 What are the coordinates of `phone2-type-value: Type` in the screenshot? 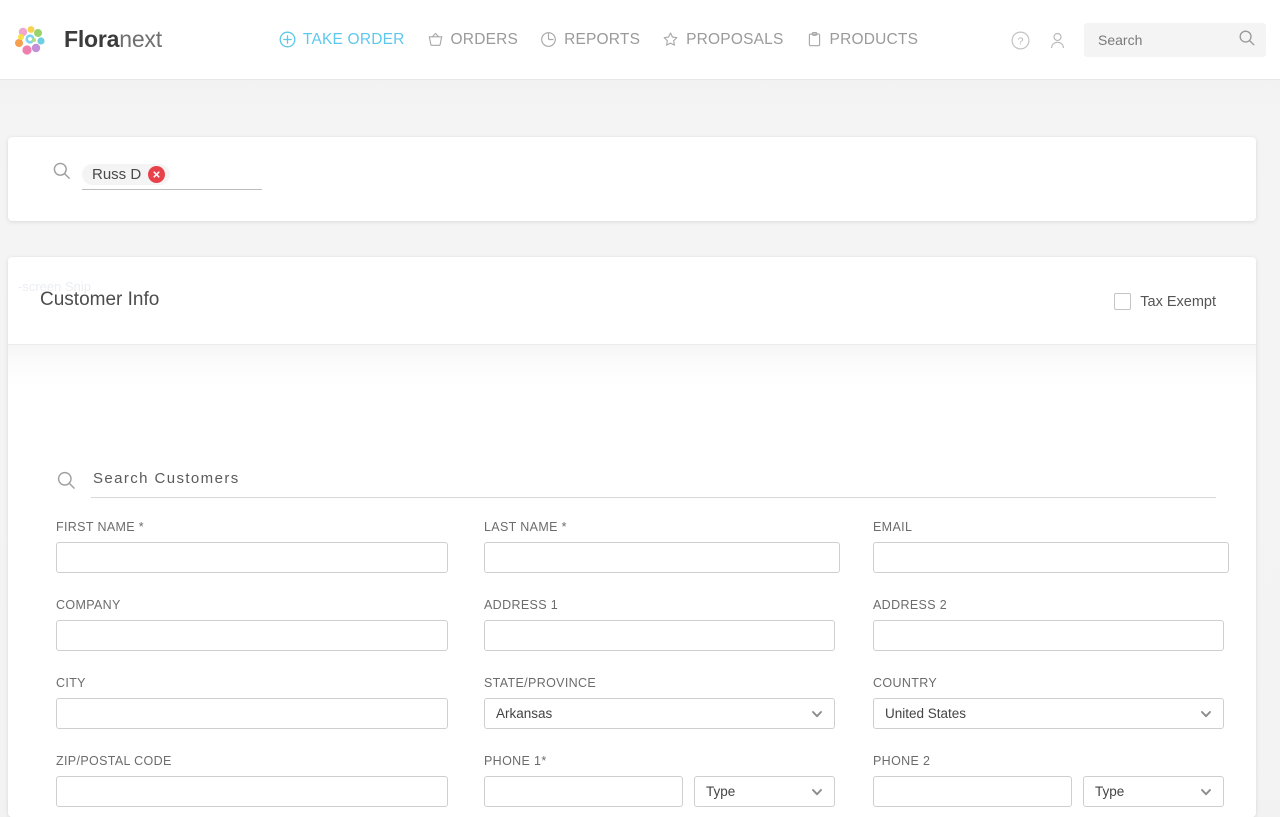 It's located at (1110, 791).